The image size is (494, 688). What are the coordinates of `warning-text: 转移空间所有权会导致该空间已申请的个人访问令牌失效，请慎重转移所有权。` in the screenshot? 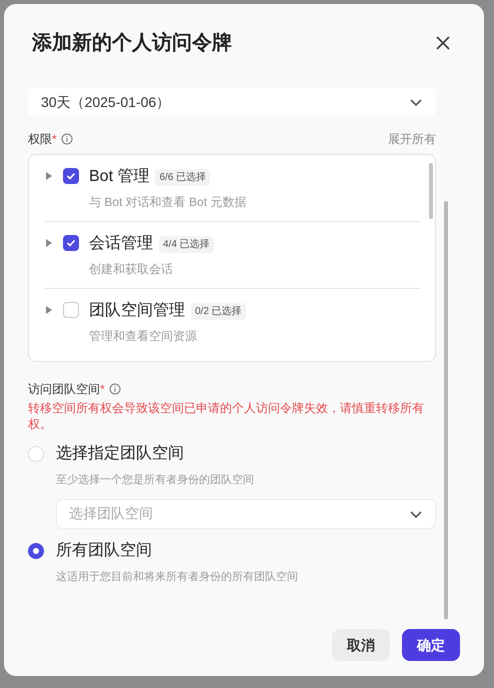 It's located at (226, 416).